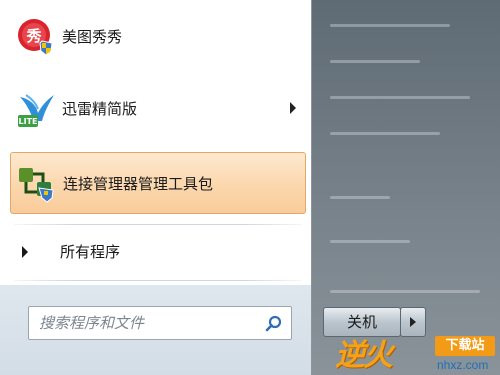 The height and width of the screenshot is (375, 500). What do you see at coordinates (465, 346) in the screenshot?
I see `watermark-tag: 下载站` at bounding box center [465, 346].